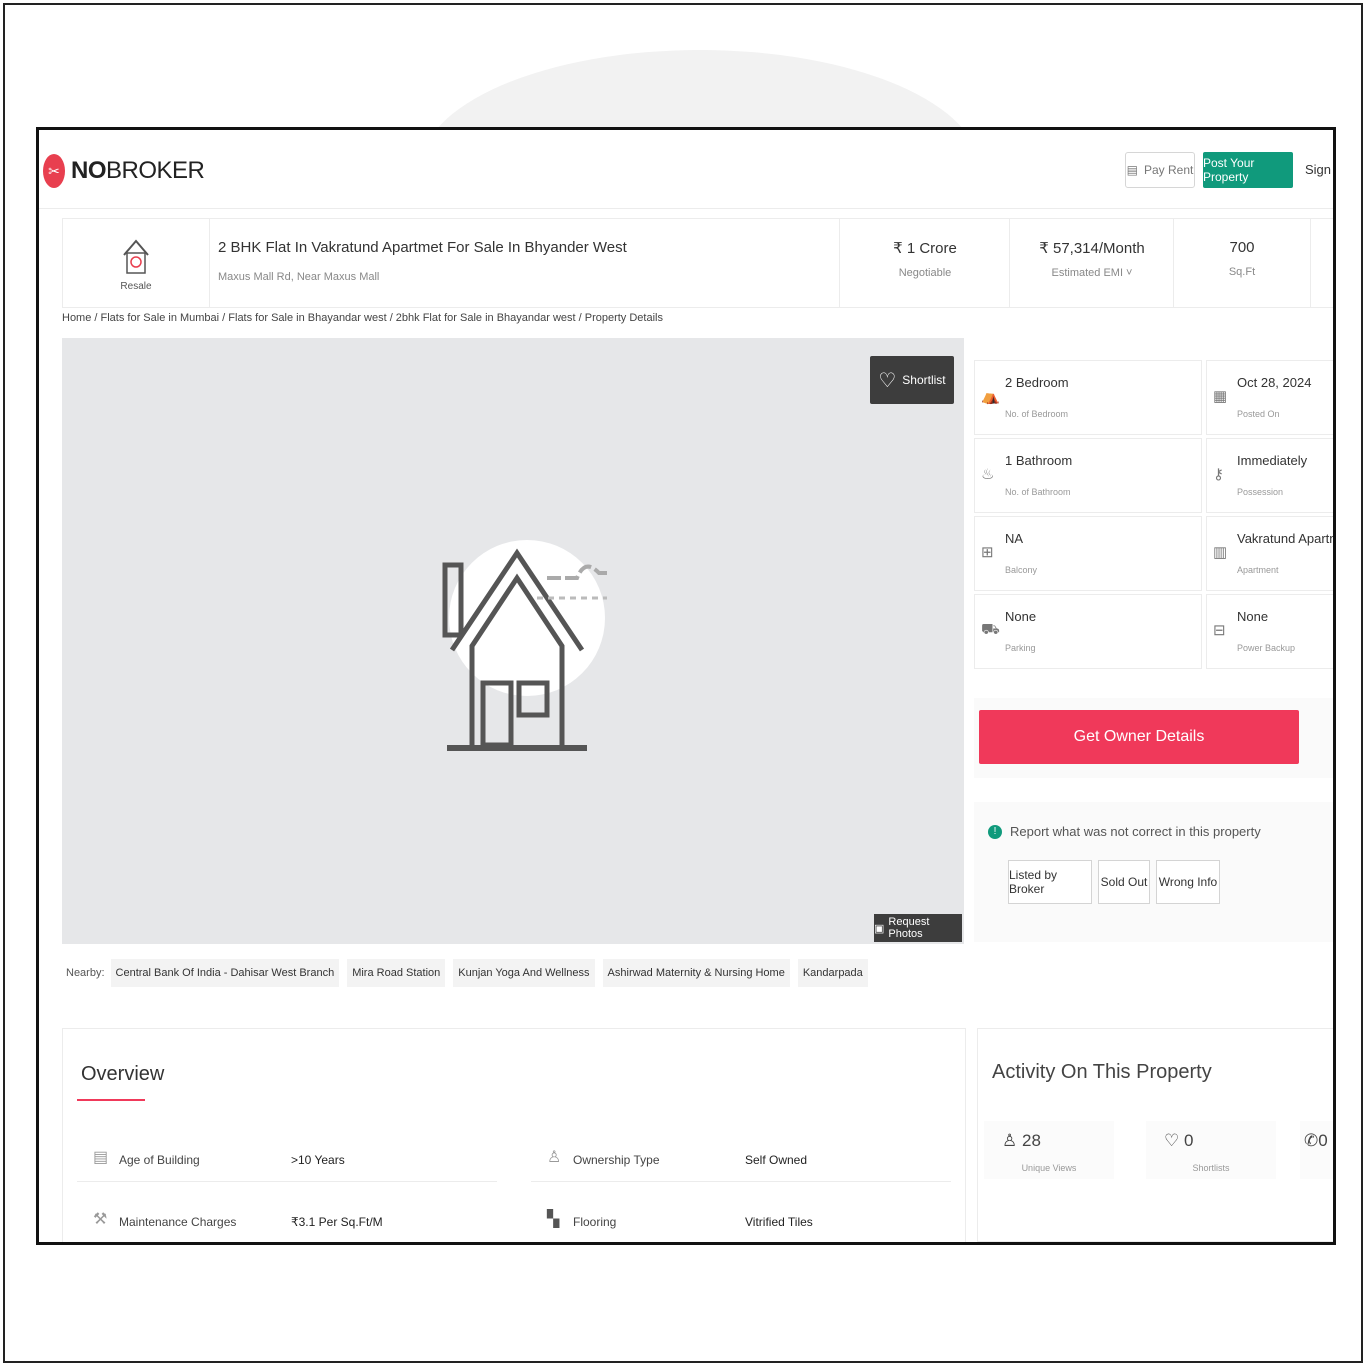 The height and width of the screenshot is (1367, 1368). Describe the element at coordinates (1188, 882) in the screenshot. I see `wrong-info-button: Wrong Info` at that location.